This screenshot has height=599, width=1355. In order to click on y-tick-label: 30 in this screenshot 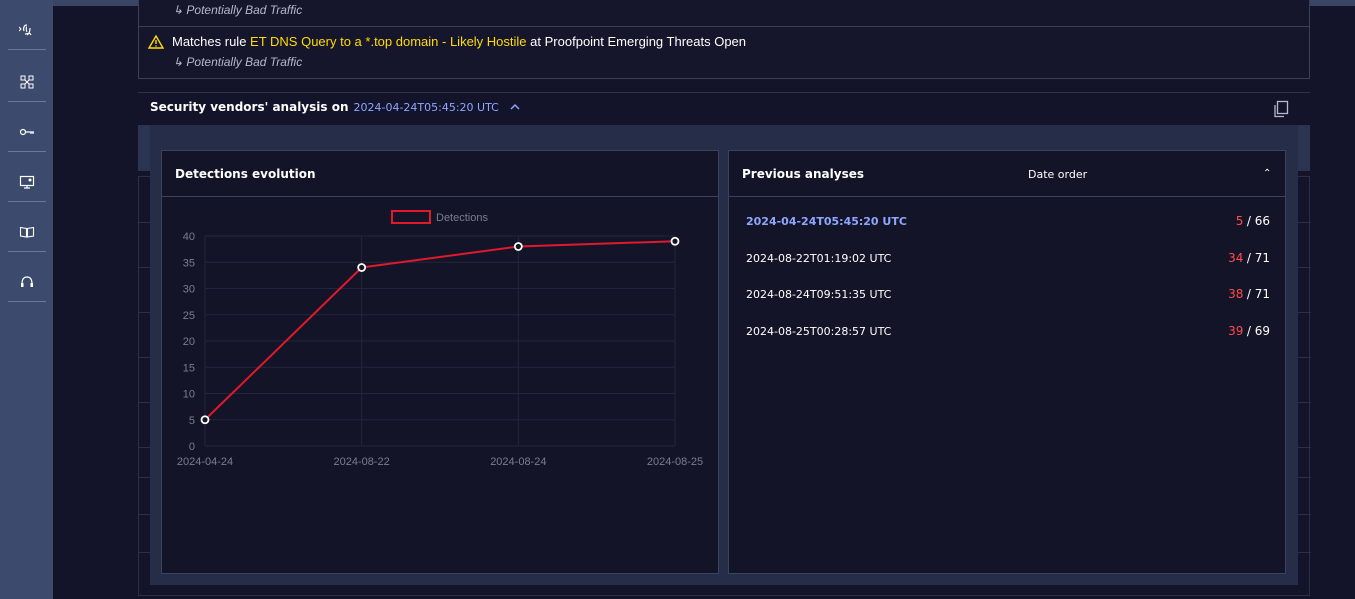, I will do `click(189, 290)`.